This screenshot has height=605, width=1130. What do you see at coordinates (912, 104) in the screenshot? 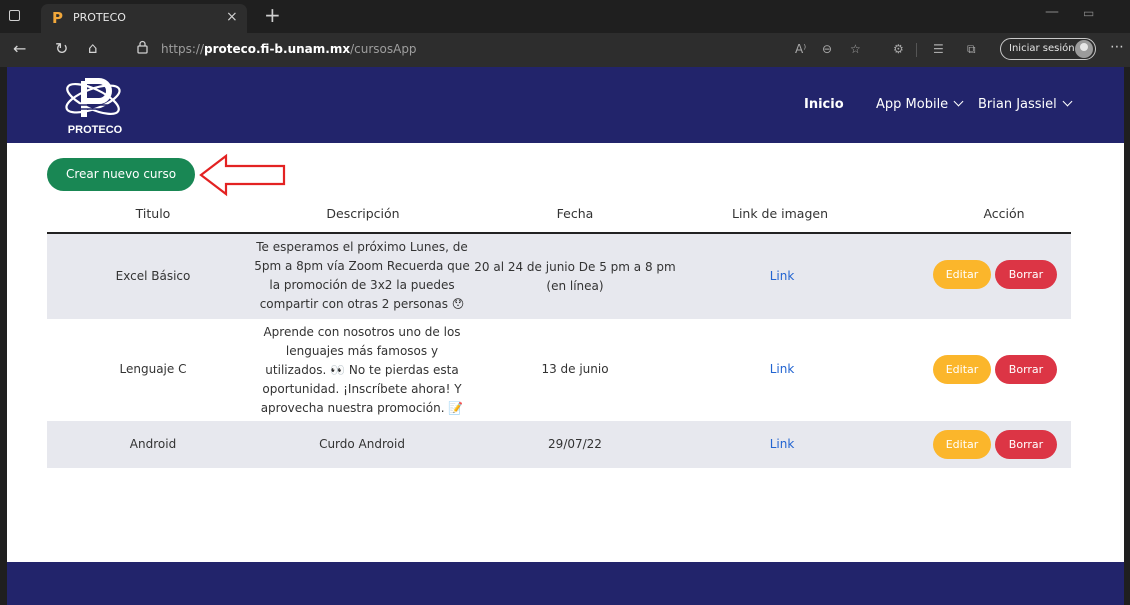
I see `nav-app-mobile-label: App Mobile` at bounding box center [912, 104].